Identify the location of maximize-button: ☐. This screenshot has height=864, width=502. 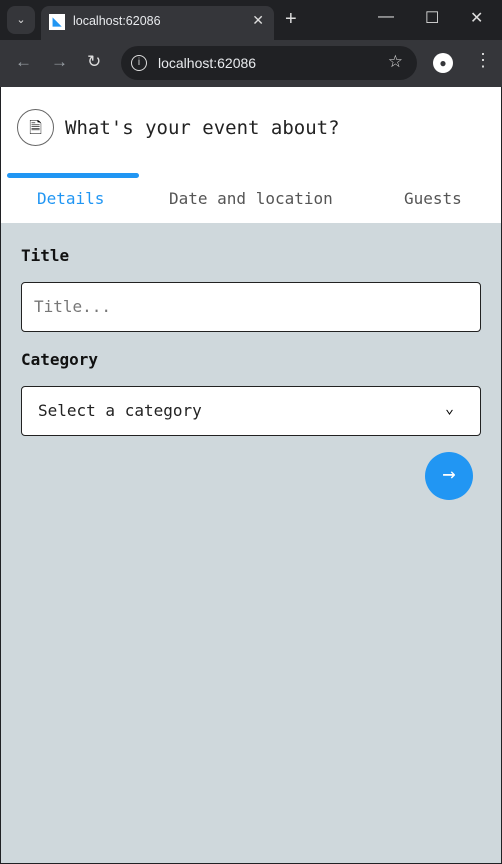
(432, 18).